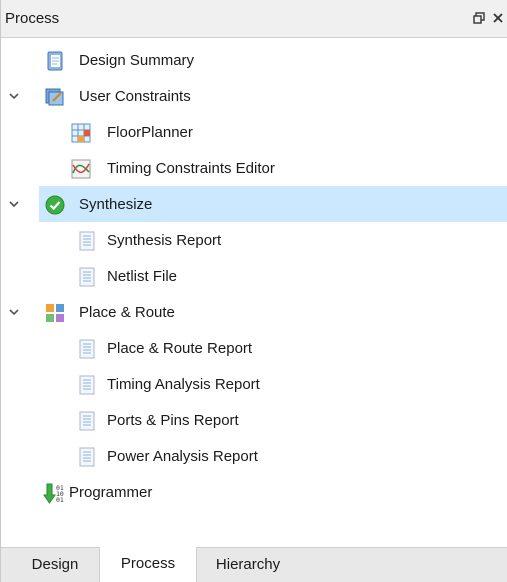 The height and width of the screenshot is (582, 507). I want to click on tree-item-label: Timing Constraints Editor, so click(191, 168).